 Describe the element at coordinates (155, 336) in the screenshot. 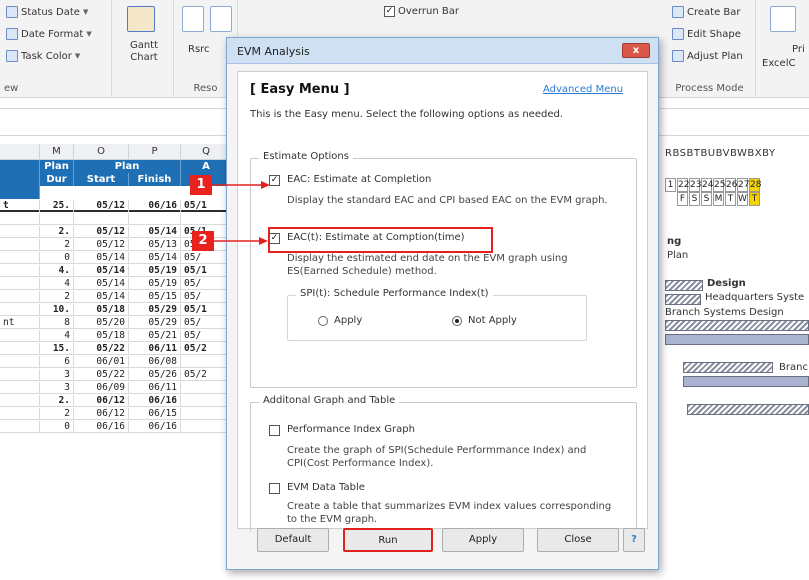

I see `table-cell-finish: 05/21` at that location.